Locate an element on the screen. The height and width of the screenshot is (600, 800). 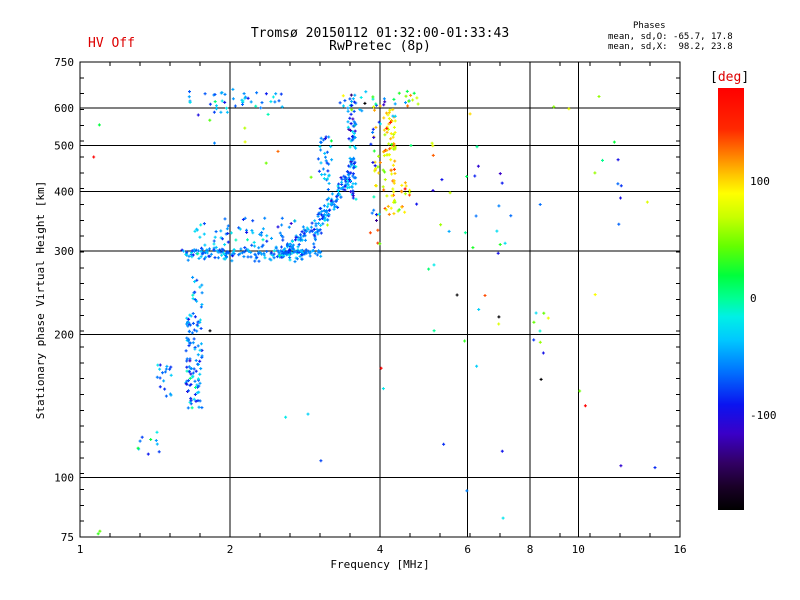
phases-title: Phases is located at coordinates (649, 26).